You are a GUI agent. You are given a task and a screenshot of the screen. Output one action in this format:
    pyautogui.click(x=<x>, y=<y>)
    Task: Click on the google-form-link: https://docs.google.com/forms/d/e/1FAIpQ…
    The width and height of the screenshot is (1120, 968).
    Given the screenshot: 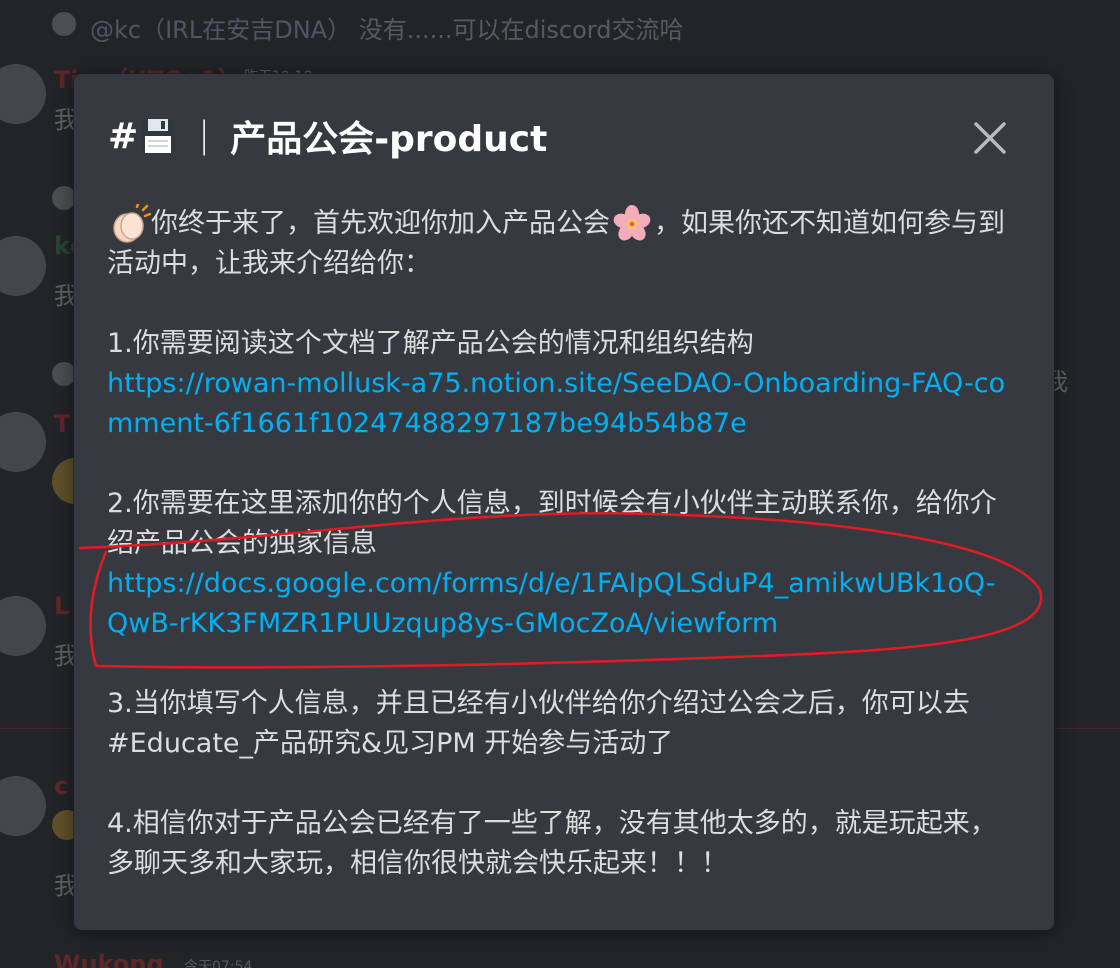 What is the action you would take?
    pyautogui.click(x=562, y=604)
    